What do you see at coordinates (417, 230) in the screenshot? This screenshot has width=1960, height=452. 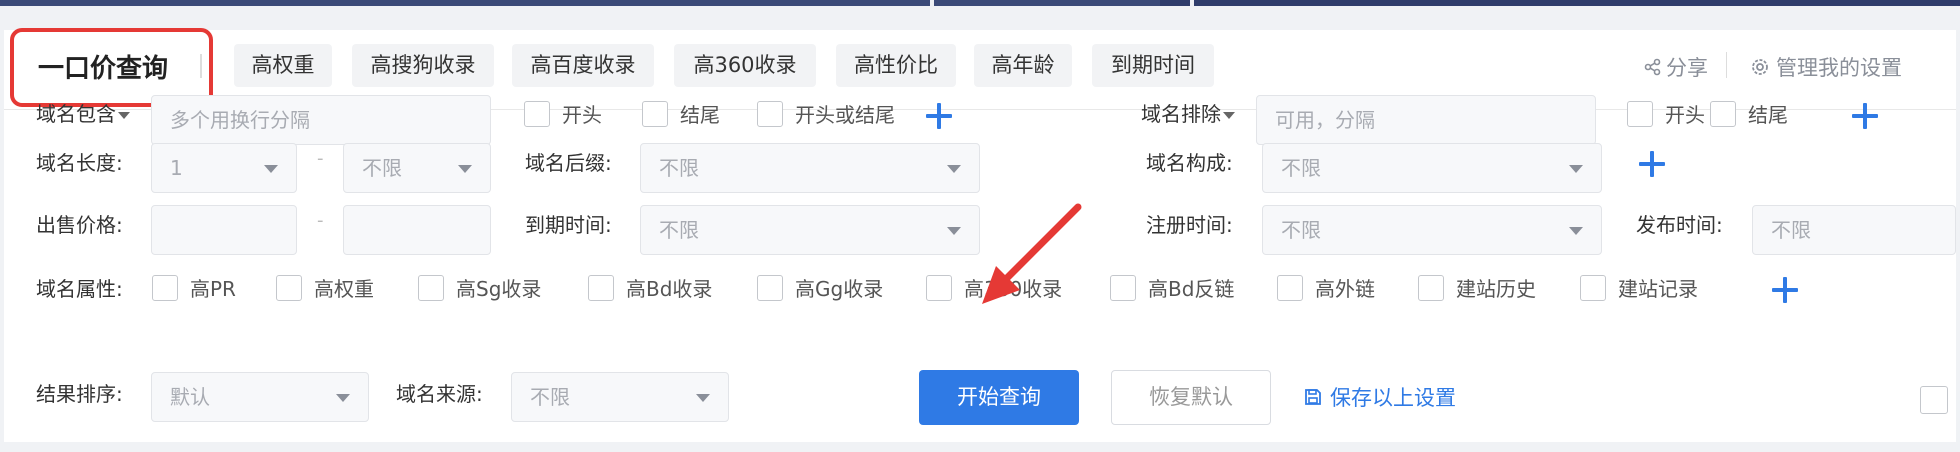 I see `price-max-input` at bounding box center [417, 230].